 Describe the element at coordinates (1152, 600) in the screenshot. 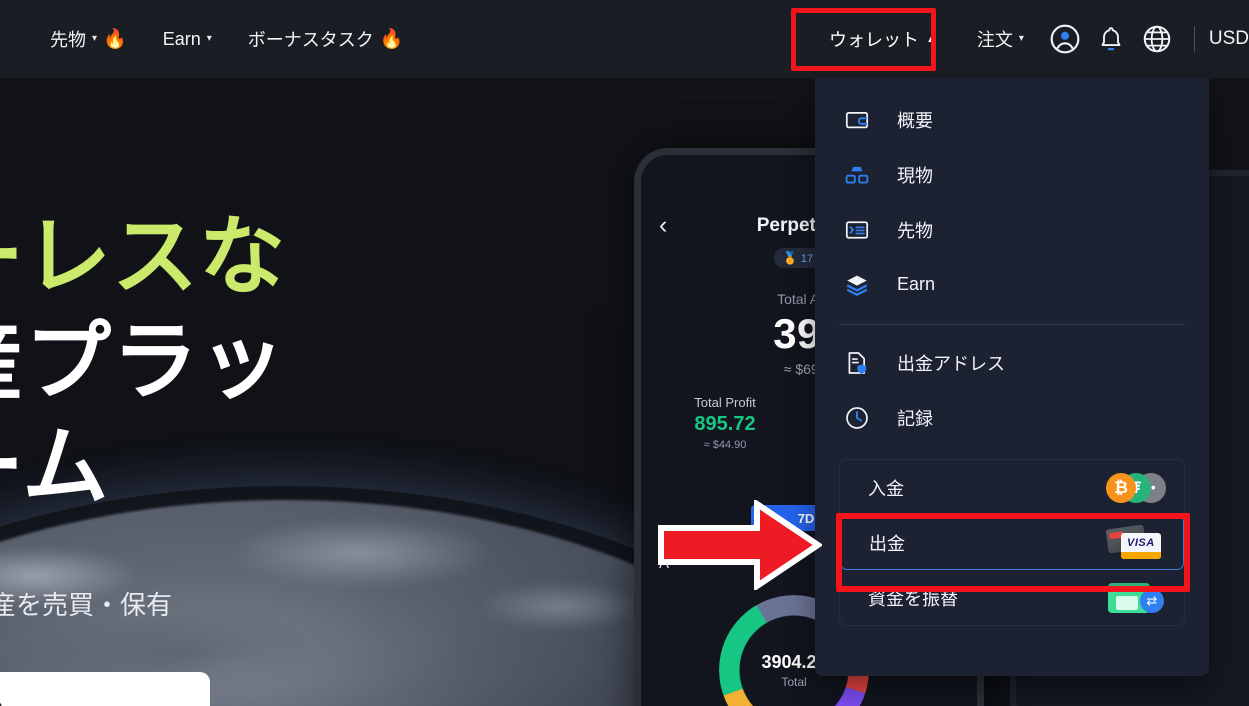

I see `transfer-arrows-icon: ⇄` at that location.